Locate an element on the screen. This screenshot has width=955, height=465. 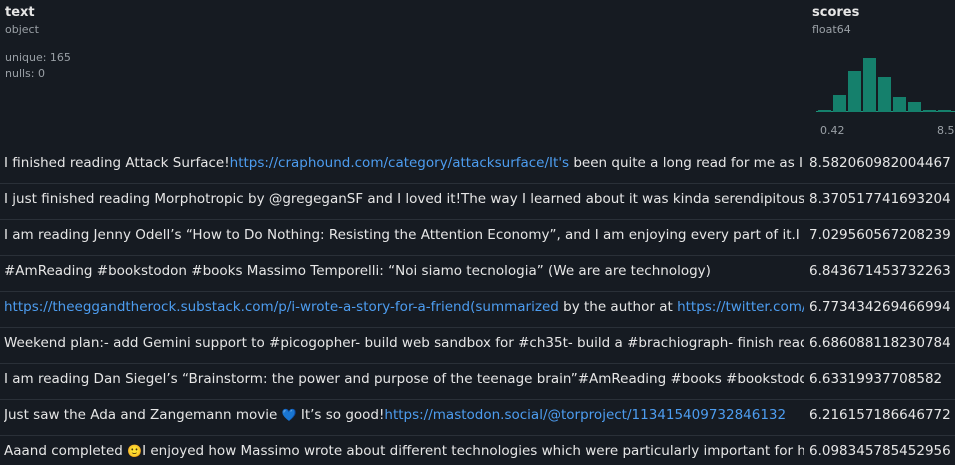
score-cell: 8.370517741693204 is located at coordinates (880, 199).